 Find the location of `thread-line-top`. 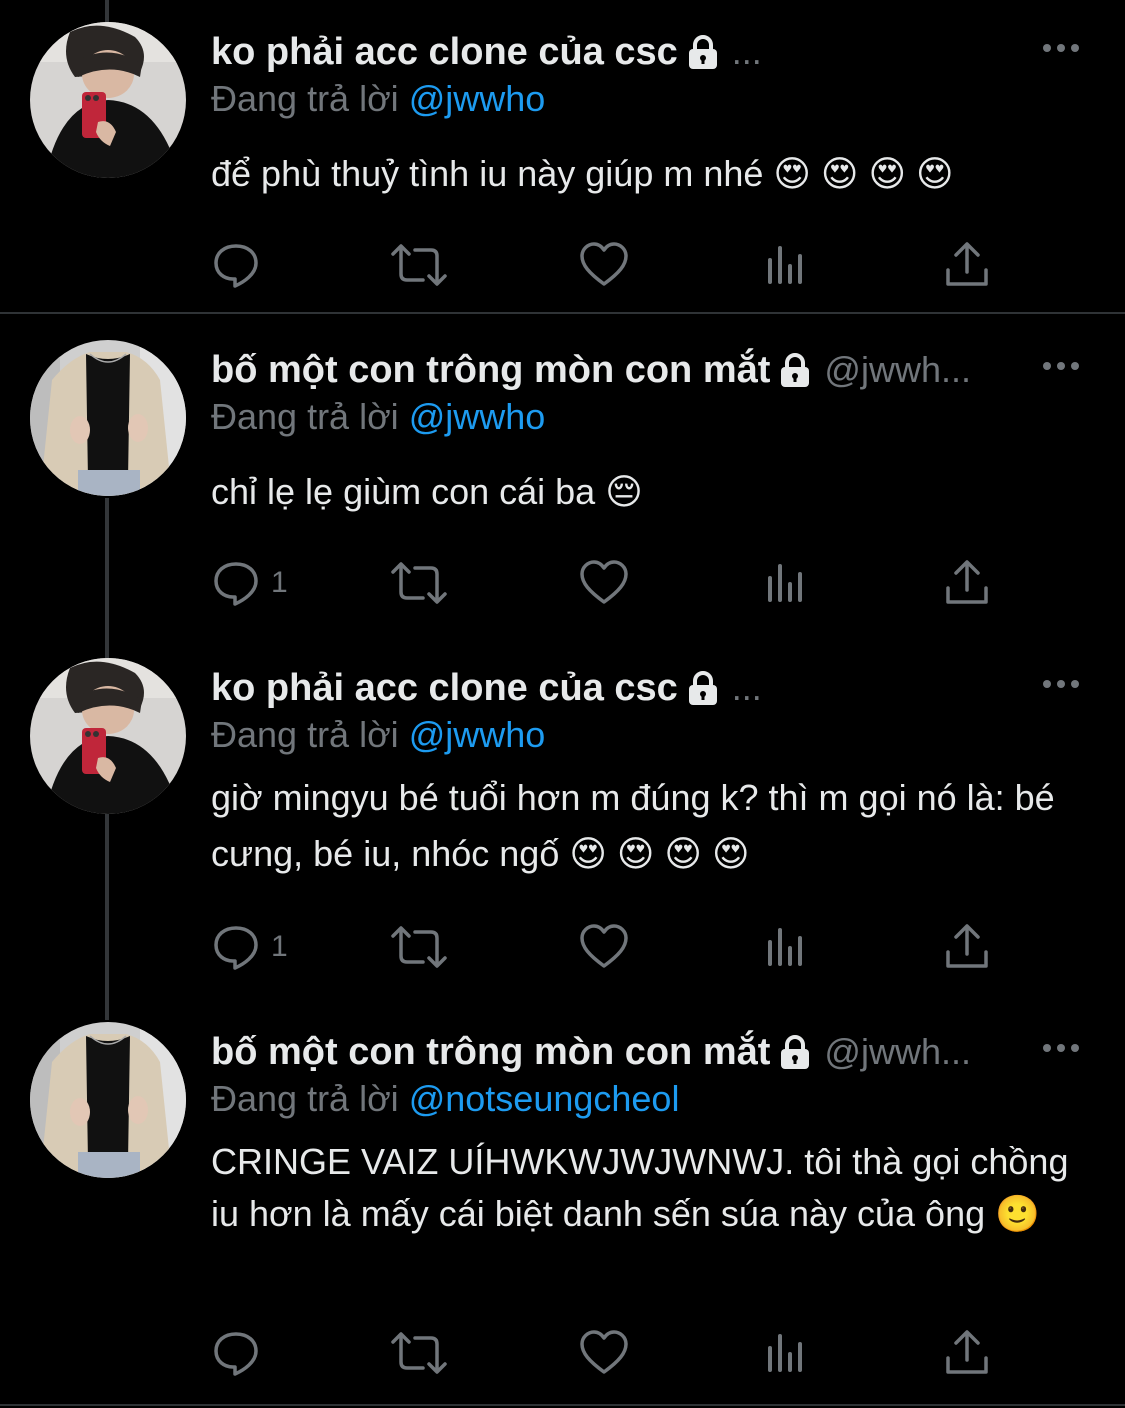

thread-line-top is located at coordinates (107, 11).